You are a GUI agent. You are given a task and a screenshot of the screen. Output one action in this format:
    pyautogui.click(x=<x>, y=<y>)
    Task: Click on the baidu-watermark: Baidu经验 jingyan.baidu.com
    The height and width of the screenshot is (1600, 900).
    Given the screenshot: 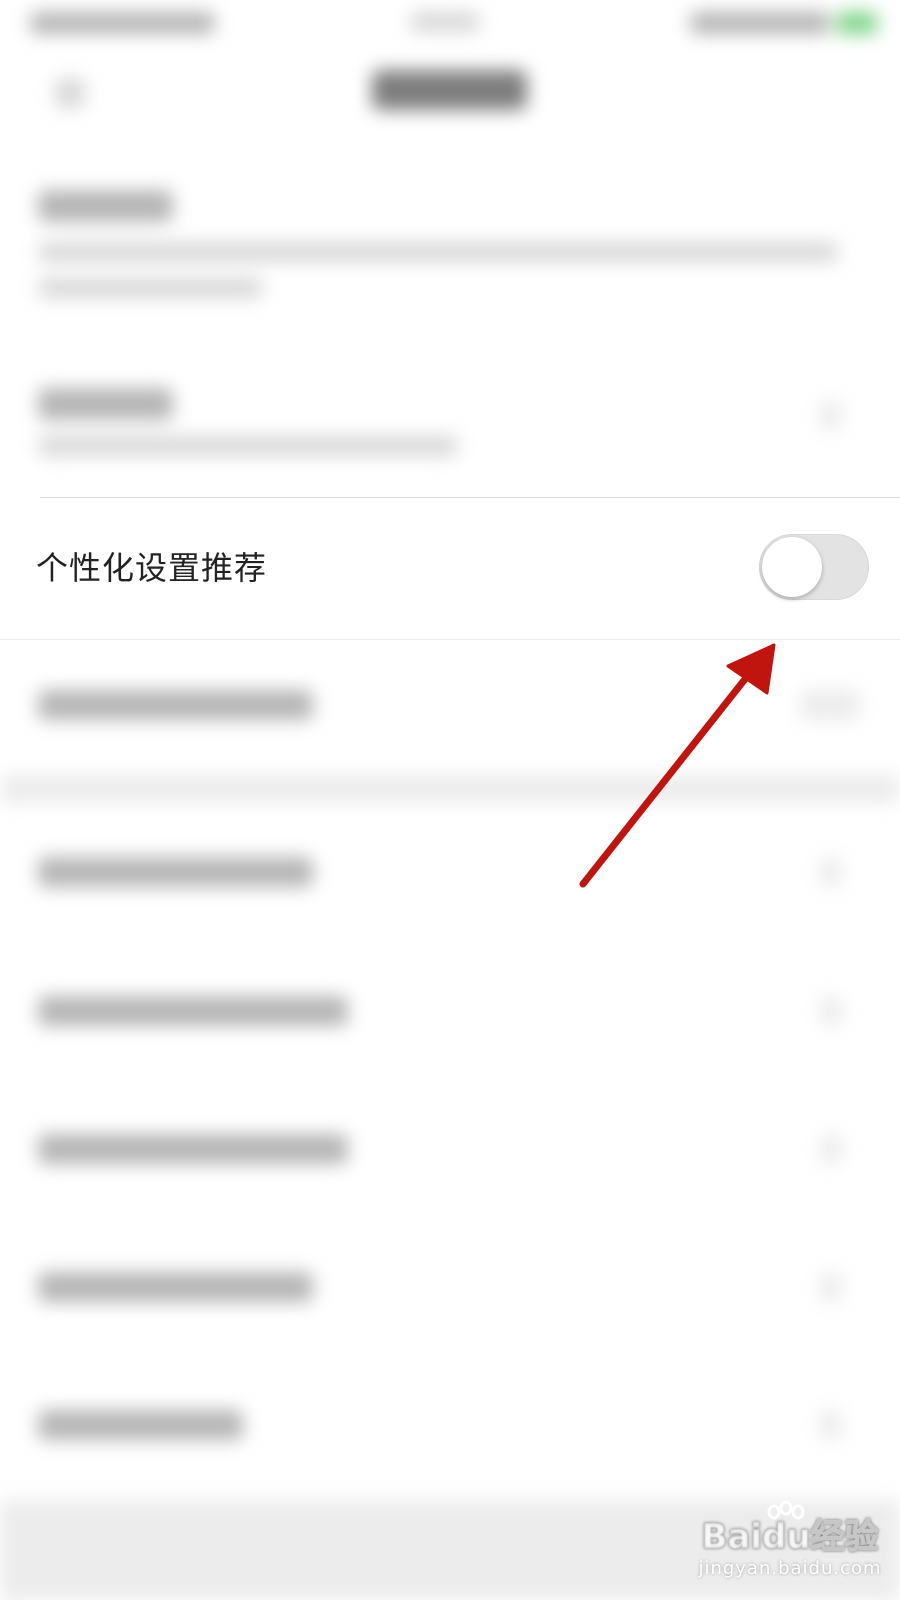 What is the action you would take?
    pyautogui.click(x=790, y=1545)
    